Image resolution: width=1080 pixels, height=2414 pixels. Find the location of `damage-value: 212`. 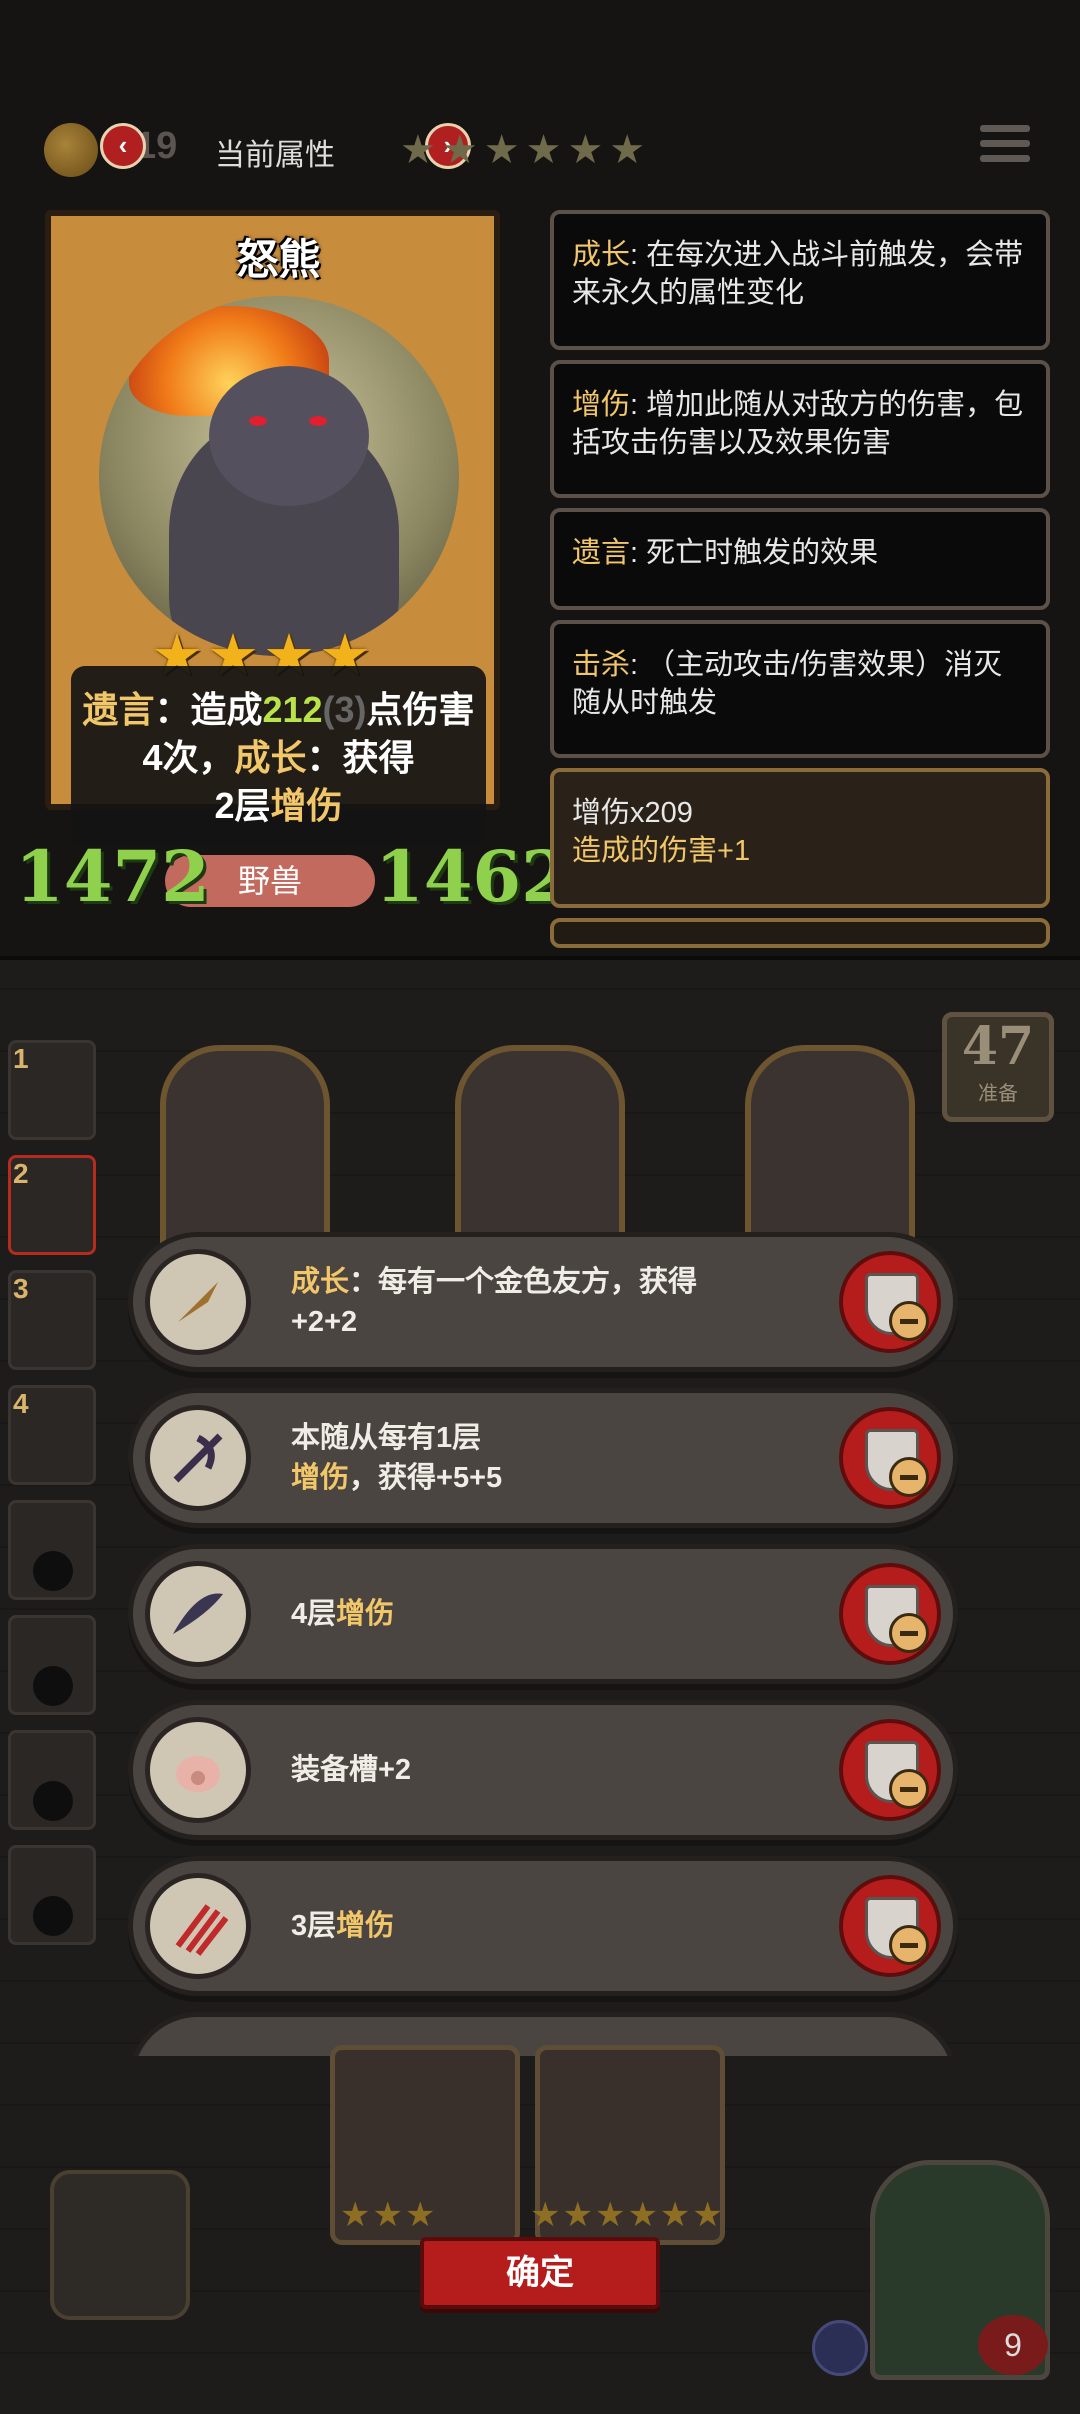

damage-value: 212 is located at coordinates (292, 709).